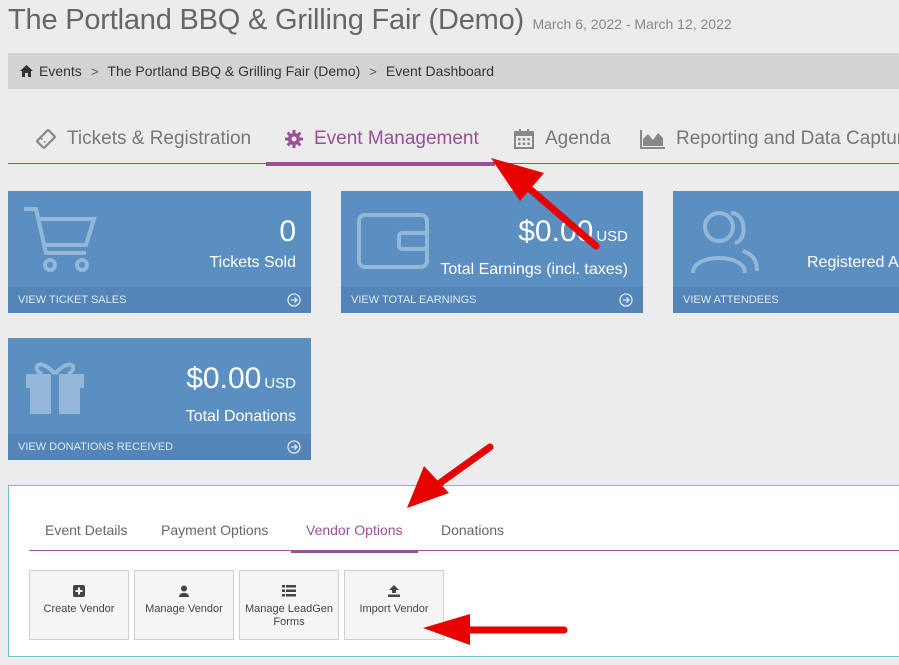 The image size is (899, 665). I want to click on link-label: VIEW TICKET SALES, so click(72, 300).